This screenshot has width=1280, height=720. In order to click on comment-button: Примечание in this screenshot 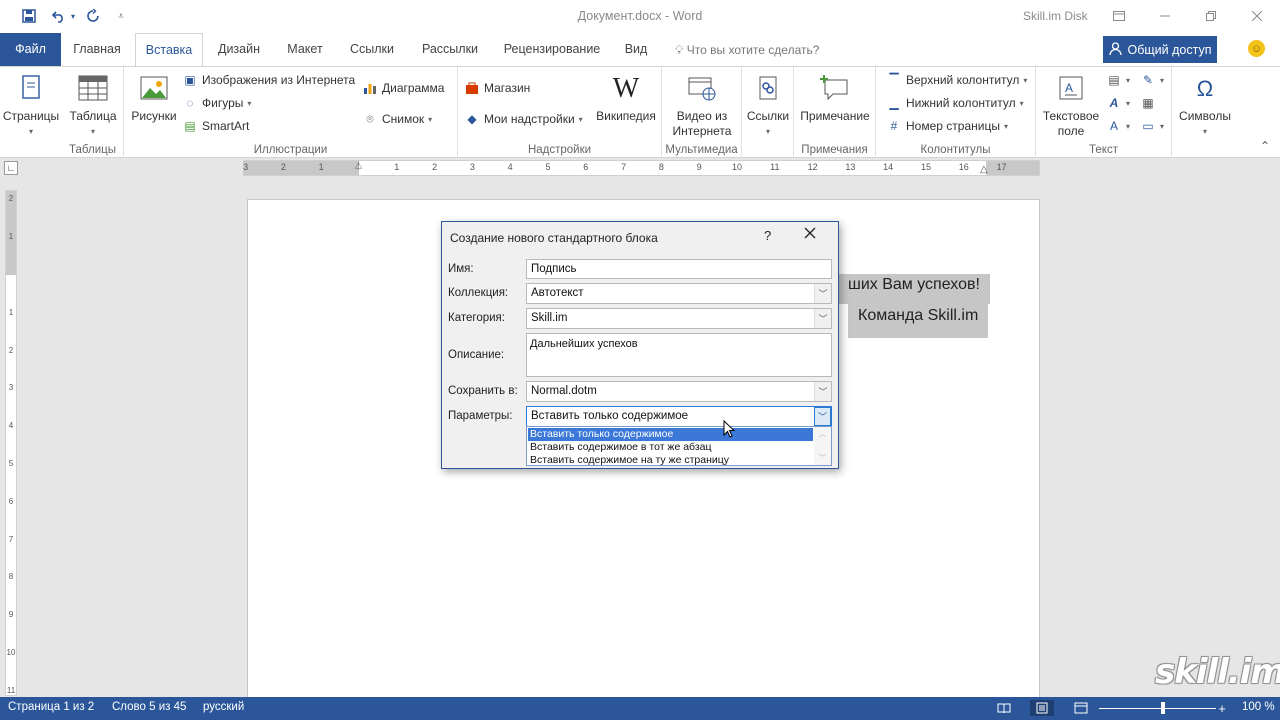, I will do `click(835, 97)`.